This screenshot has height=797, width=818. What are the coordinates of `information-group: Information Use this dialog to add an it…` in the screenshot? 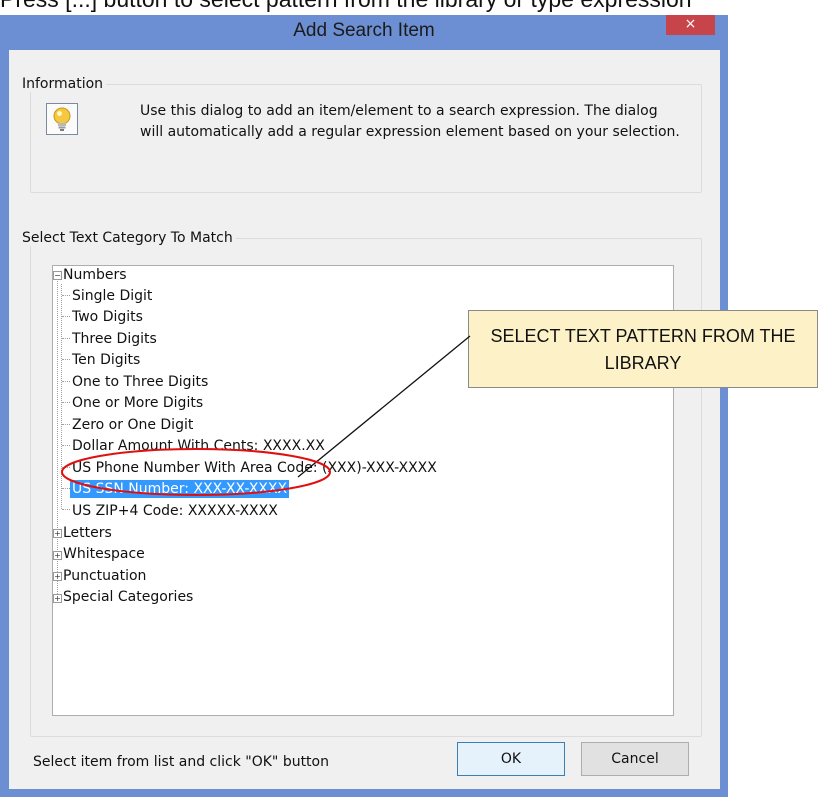 It's located at (360, 134).